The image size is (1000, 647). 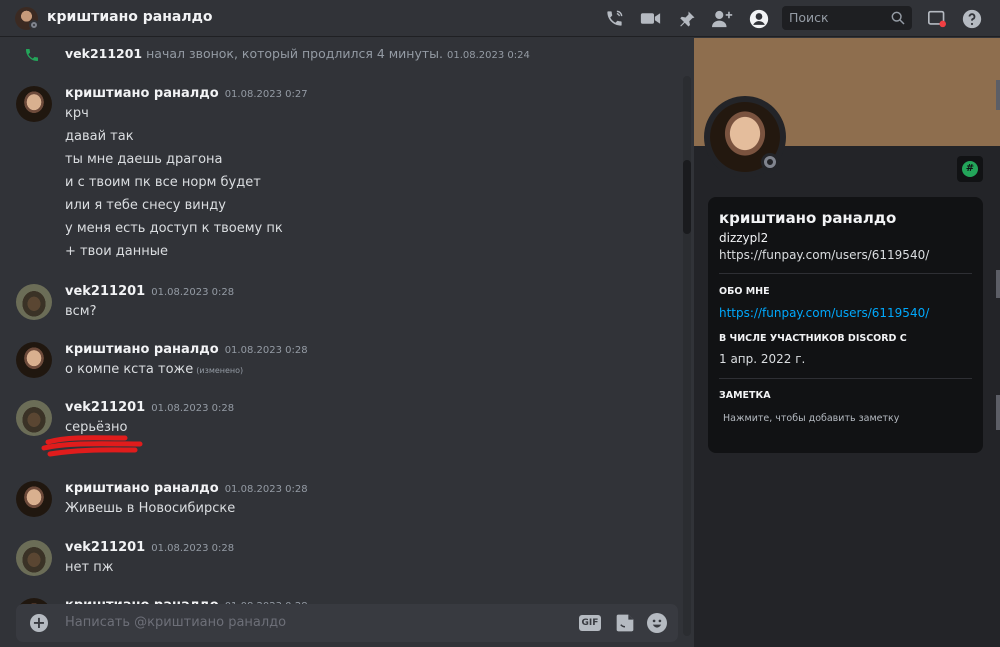 What do you see at coordinates (824, 313) in the screenshot?
I see `about-link: https://funpay.com/users/6119540/` at bounding box center [824, 313].